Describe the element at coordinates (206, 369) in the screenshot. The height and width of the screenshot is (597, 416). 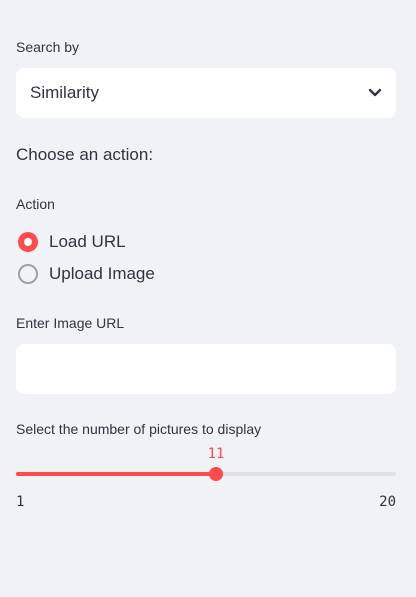
I see `image-url-input` at that location.